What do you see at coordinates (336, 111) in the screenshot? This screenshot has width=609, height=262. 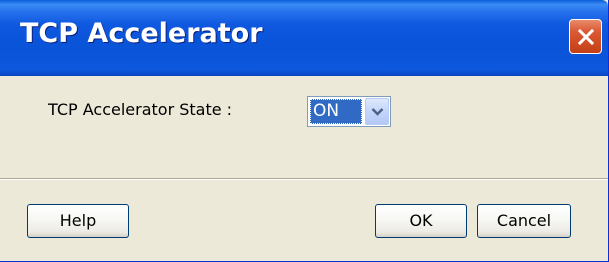 I see `state-select-value: ON` at bounding box center [336, 111].